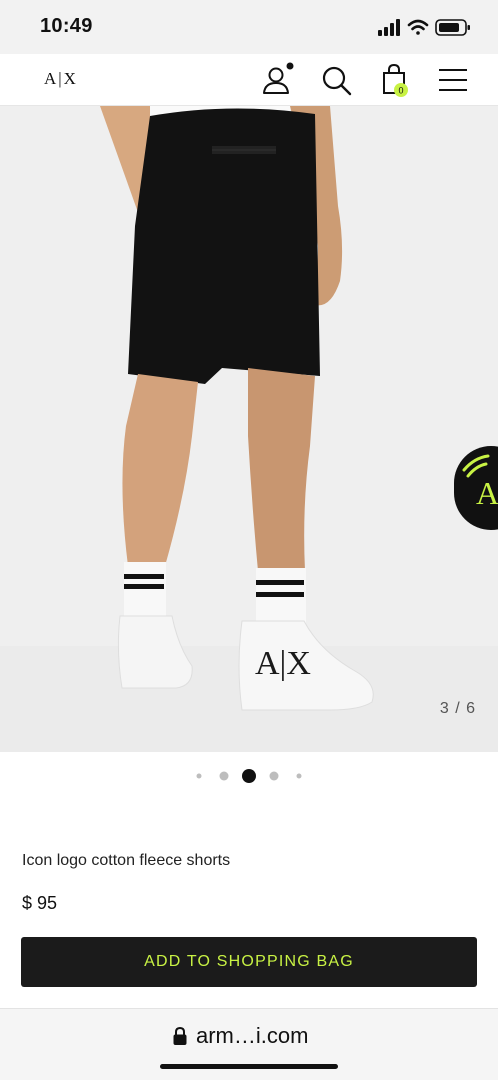  What do you see at coordinates (66, 26) in the screenshot?
I see `status-time: 10:49` at bounding box center [66, 26].